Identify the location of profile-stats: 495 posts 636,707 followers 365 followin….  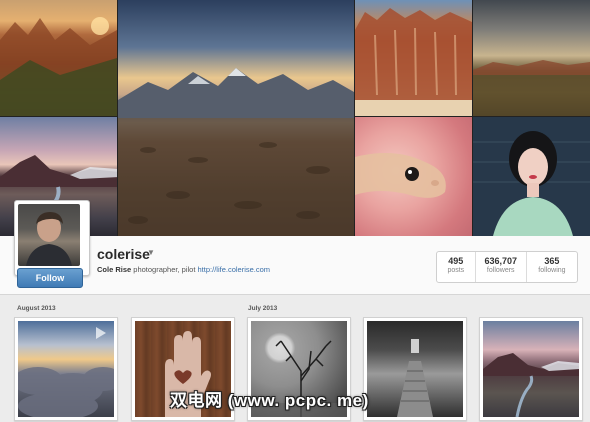
(507, 267).